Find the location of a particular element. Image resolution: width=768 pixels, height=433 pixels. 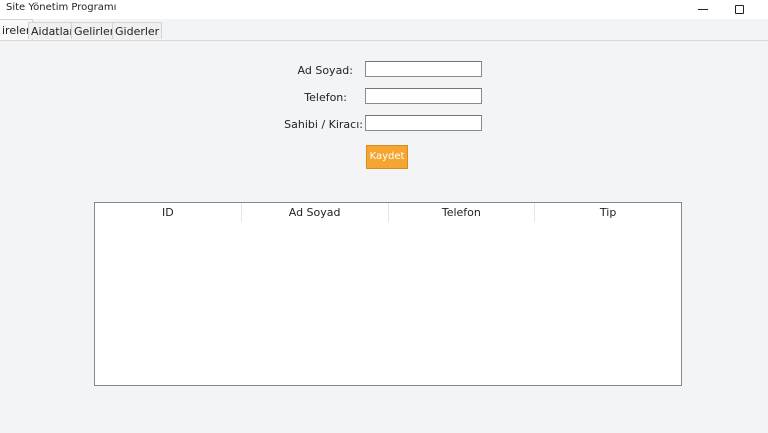

tab-aidatlar: Aidatlar is located at coordinates (52, 30).